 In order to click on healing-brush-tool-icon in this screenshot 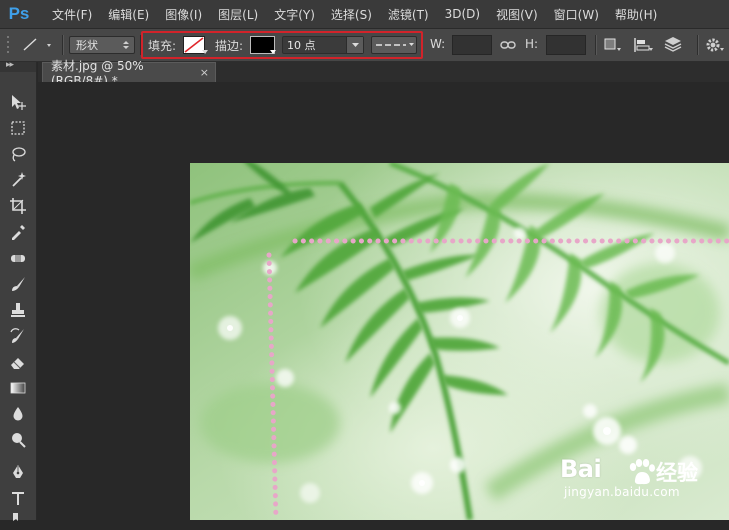, I will do `click(18, 258)`.